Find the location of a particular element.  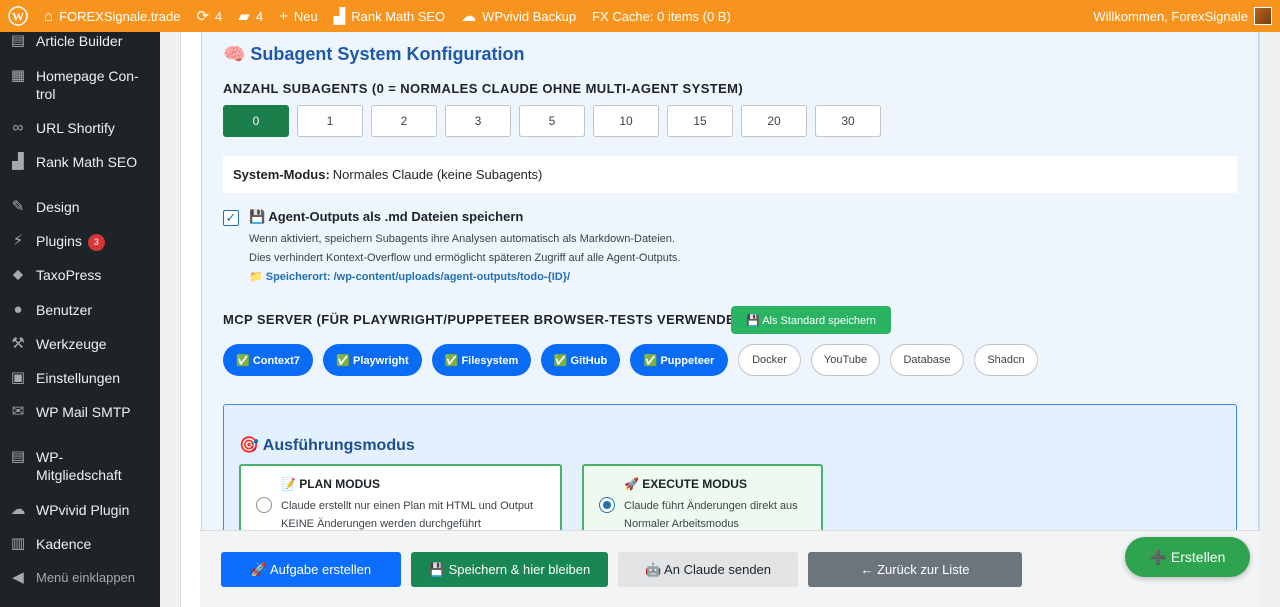

execute-mode-radio is located at coordinates (607, 505).